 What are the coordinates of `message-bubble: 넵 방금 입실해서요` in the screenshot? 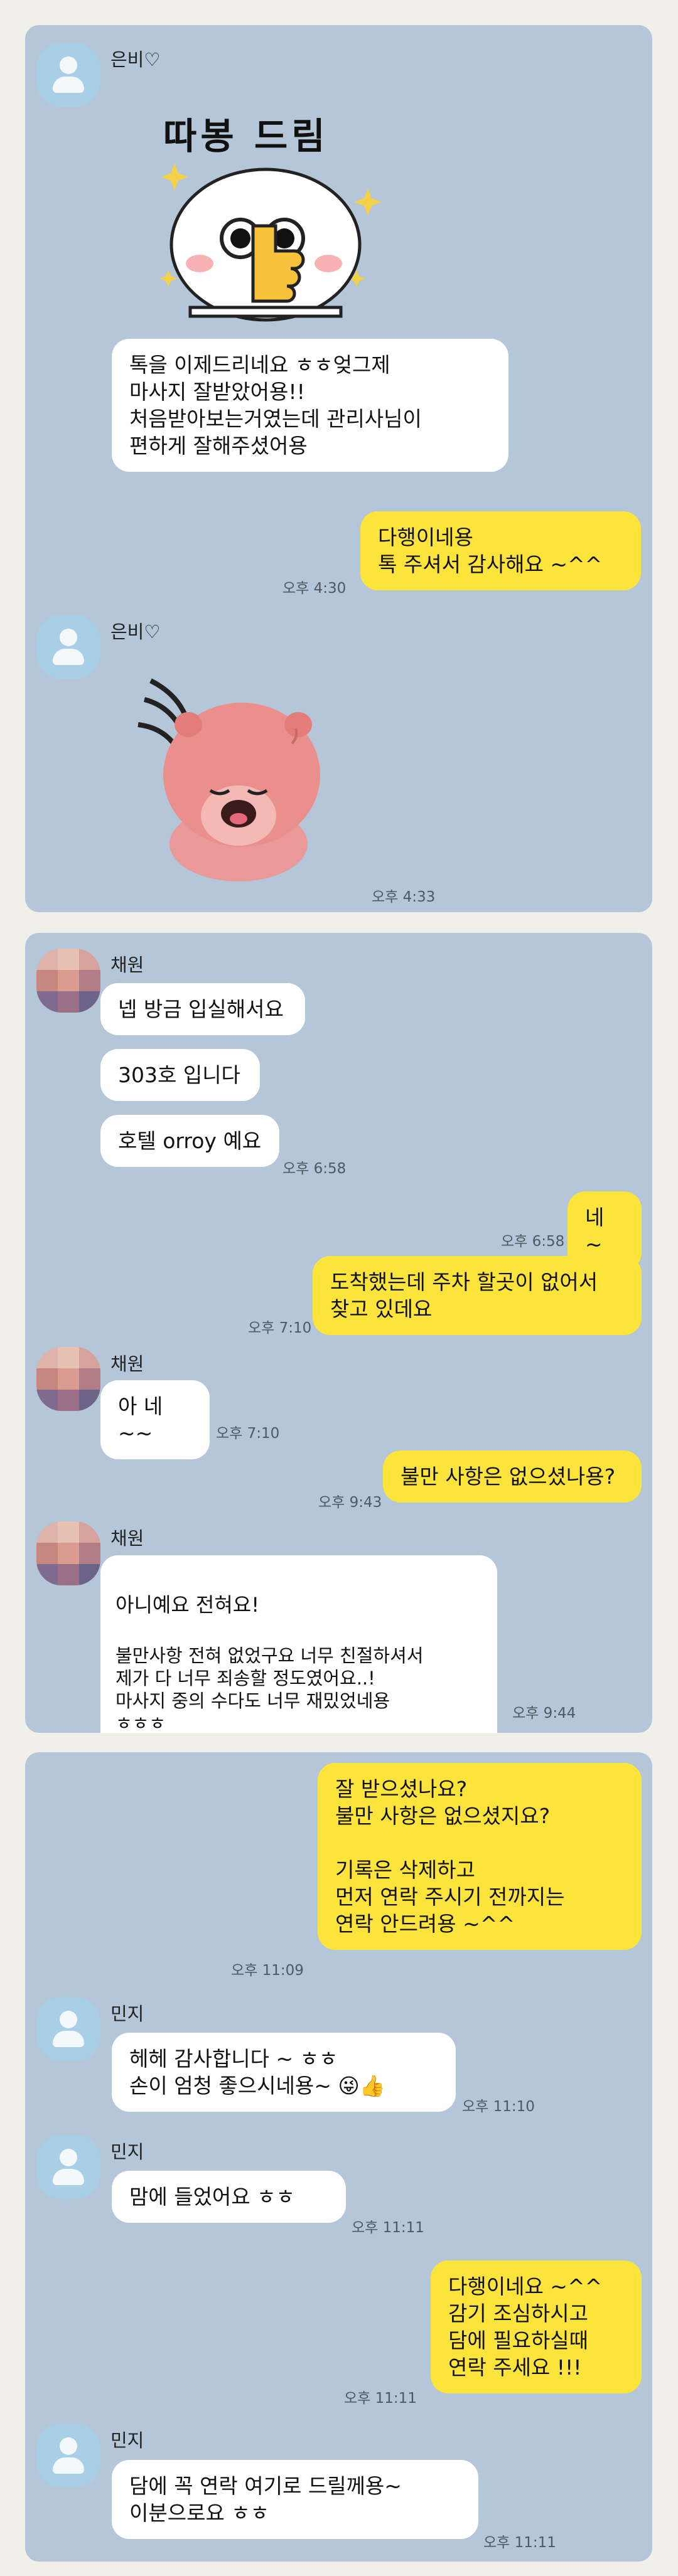 It's located at (202, 1009).